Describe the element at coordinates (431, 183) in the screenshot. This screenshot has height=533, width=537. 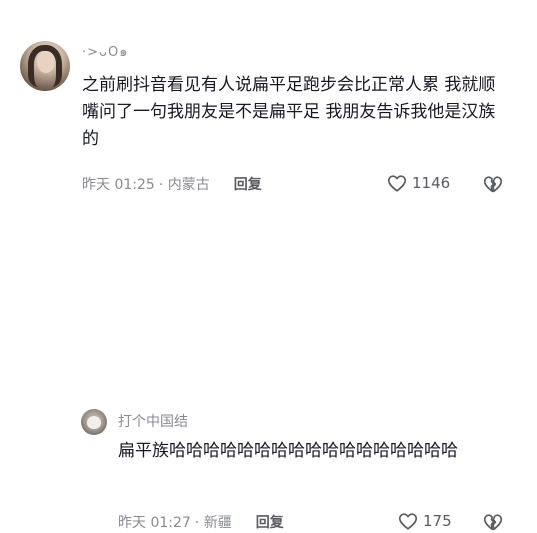
I see `like-count: 1146` at that location.